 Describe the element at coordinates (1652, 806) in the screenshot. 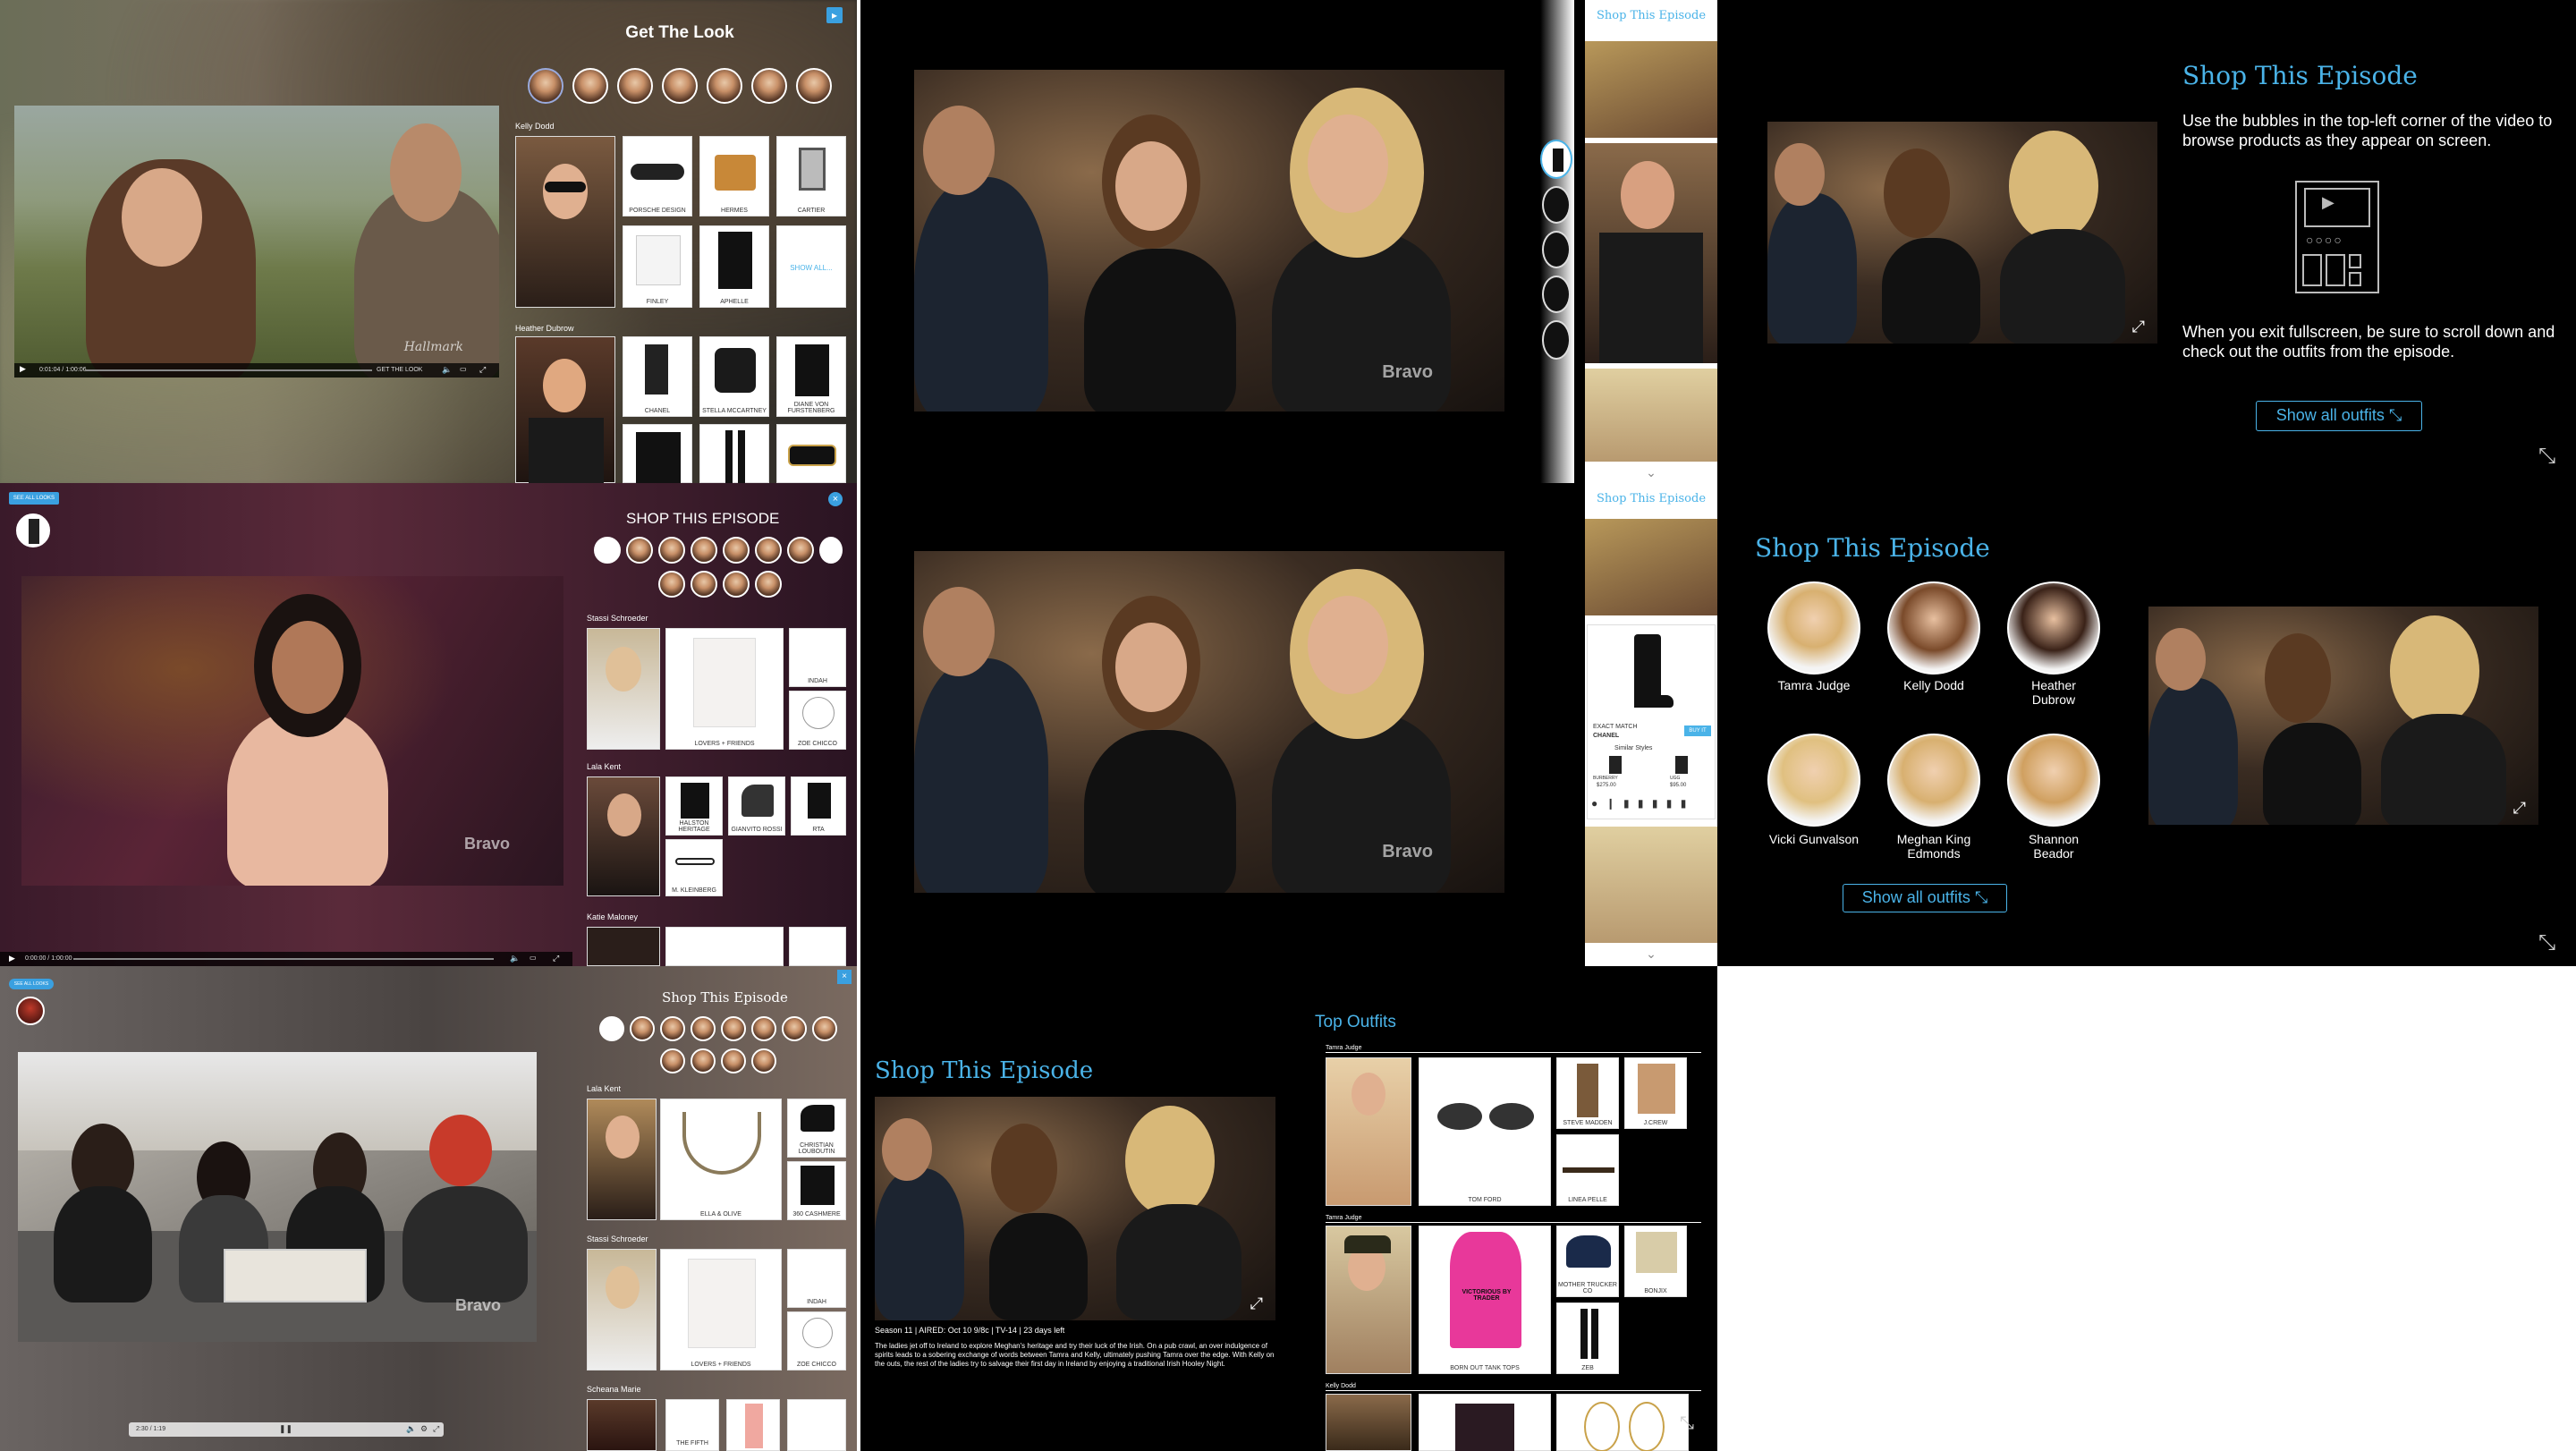

I see `product-strip: ● ❙ ▮ ▮ ▮ ▮ ▮` at that location.